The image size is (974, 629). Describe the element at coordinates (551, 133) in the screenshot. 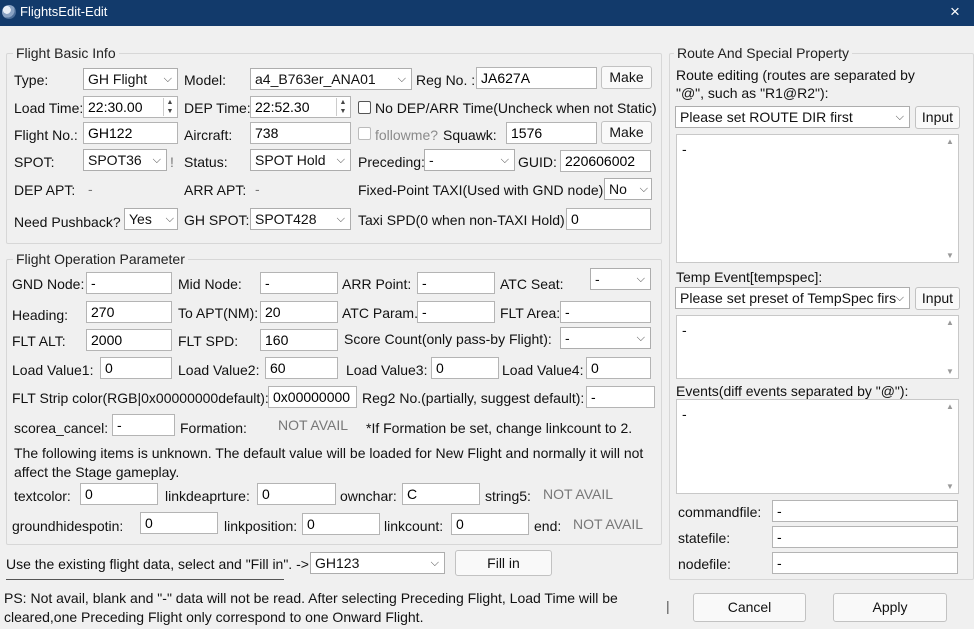

I see `squawk-input: 1576` at that location.